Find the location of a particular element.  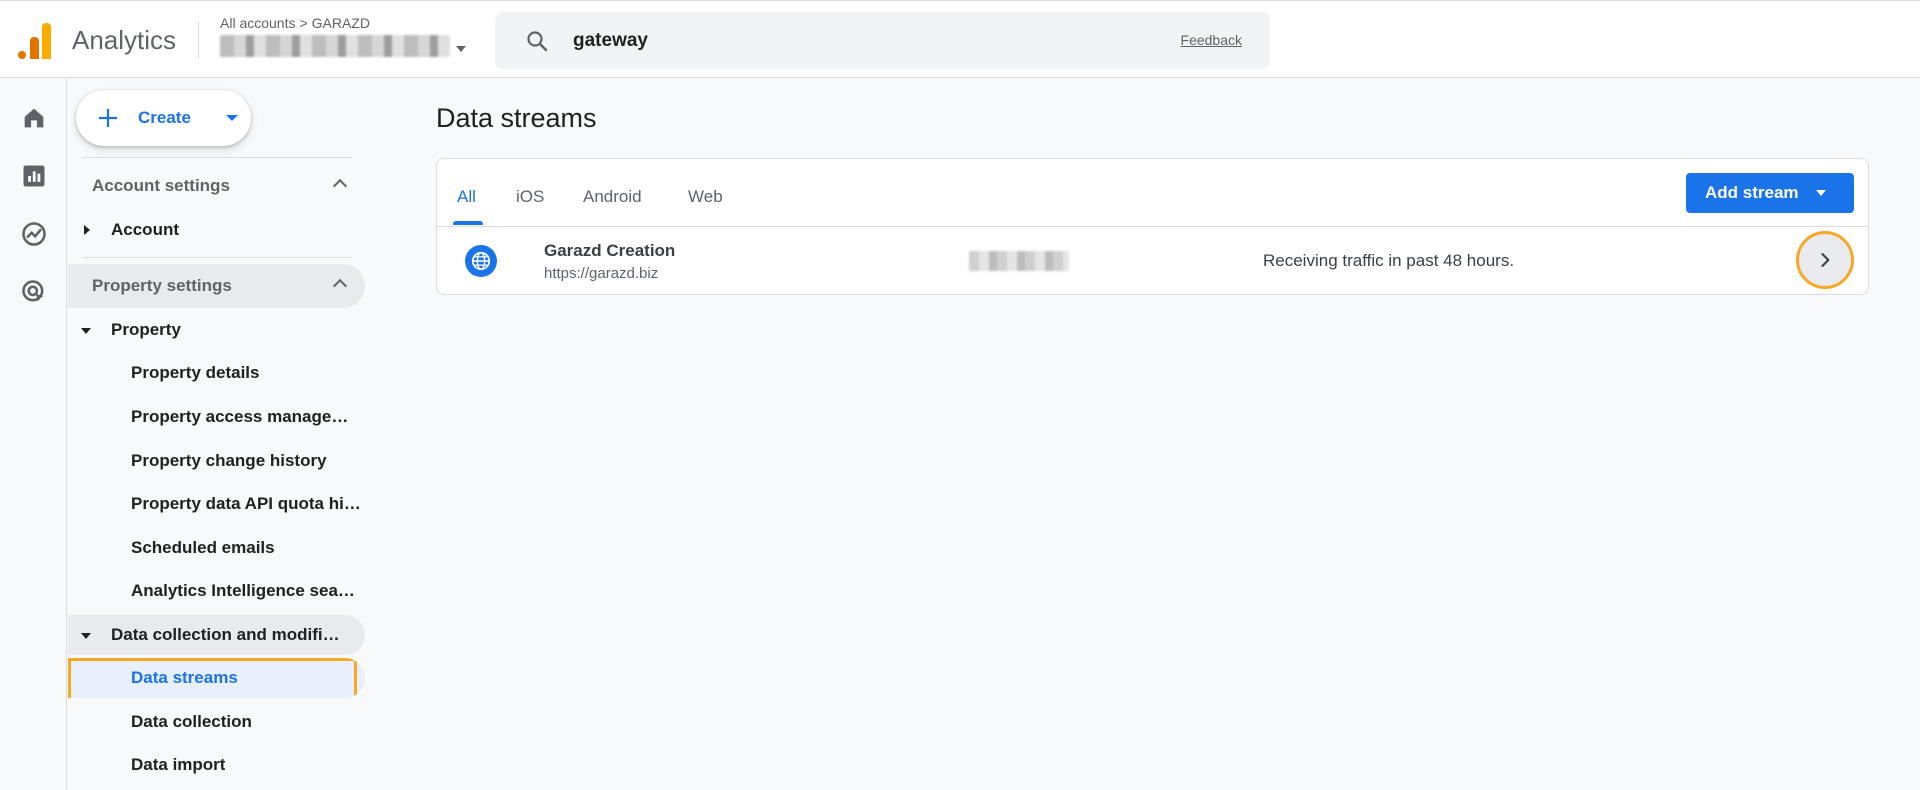

redacted-property-name is located at coordinates (335, 46).